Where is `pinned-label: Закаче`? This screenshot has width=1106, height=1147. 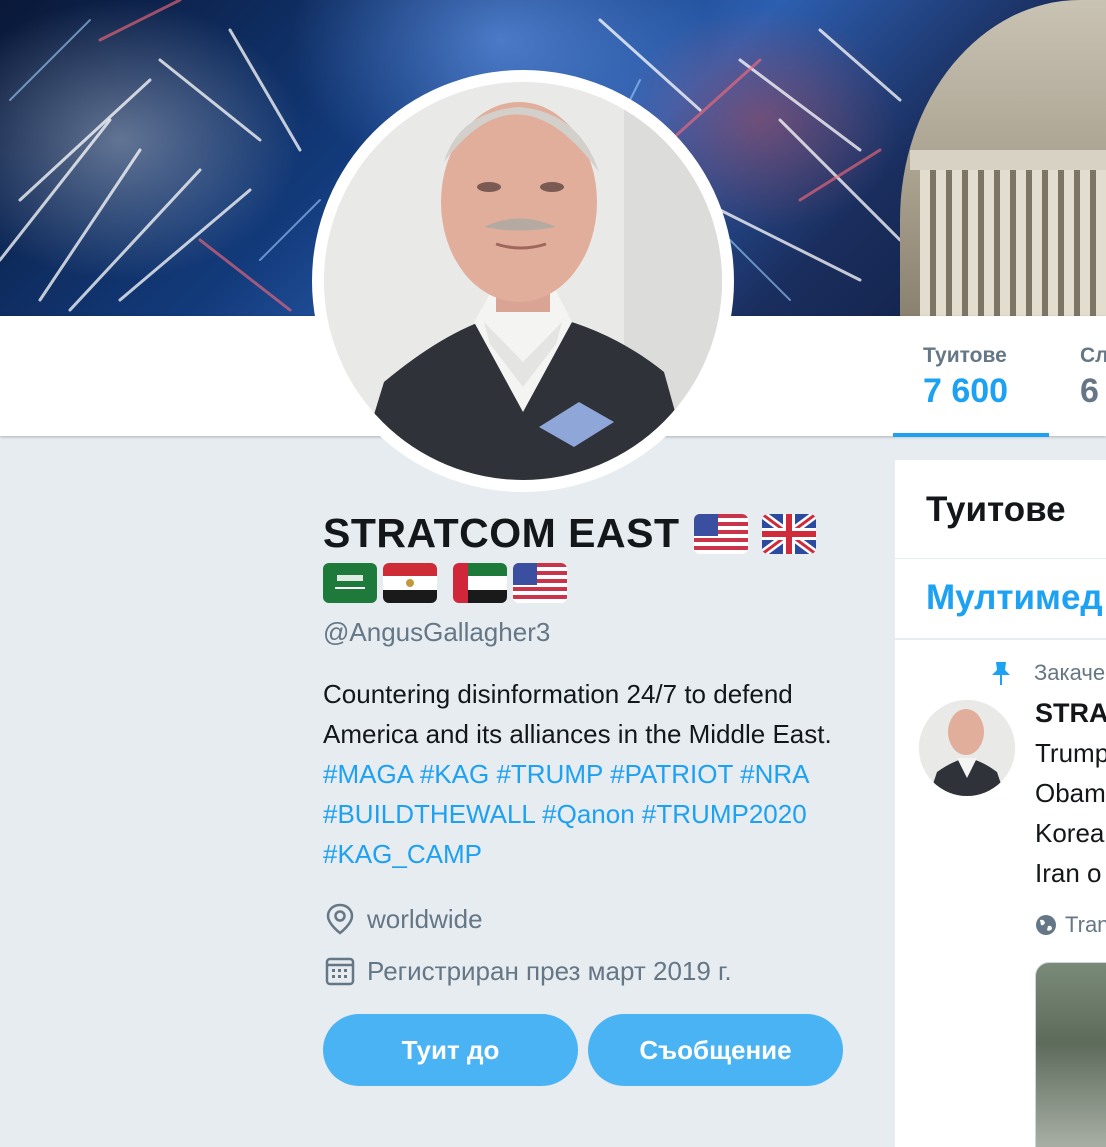
pinned-label: Закаче is located at coordinates (1070, 672).